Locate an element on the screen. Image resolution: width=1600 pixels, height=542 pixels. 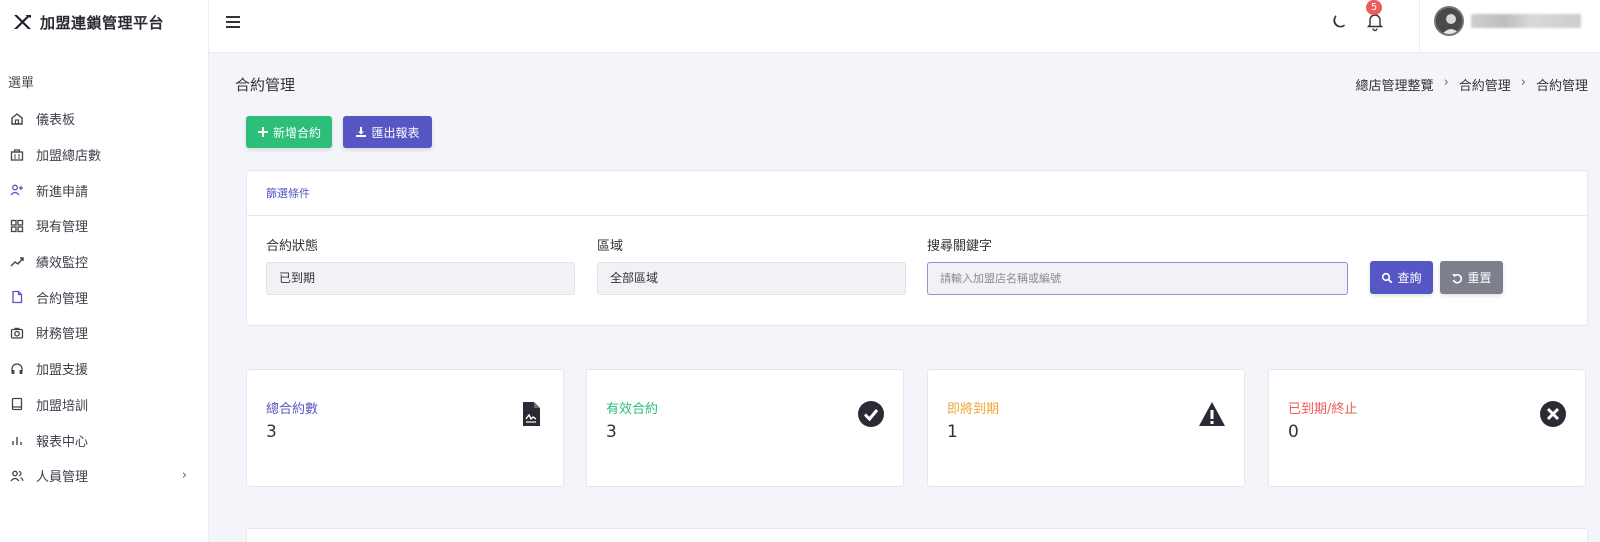
home-icon is located at coordinates (17, 119).